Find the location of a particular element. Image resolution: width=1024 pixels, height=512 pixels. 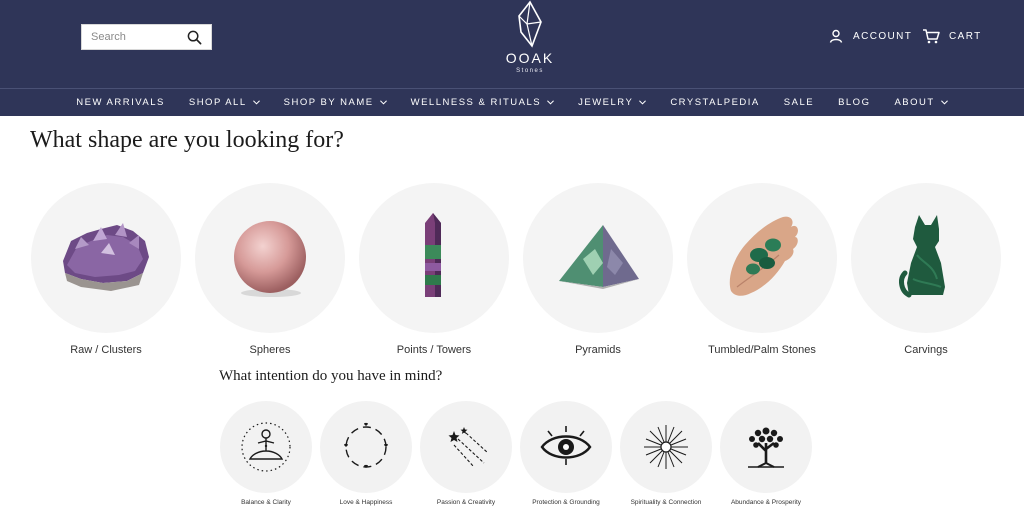

logo-brand-text: OOAK is located at coordinates (530, 58).